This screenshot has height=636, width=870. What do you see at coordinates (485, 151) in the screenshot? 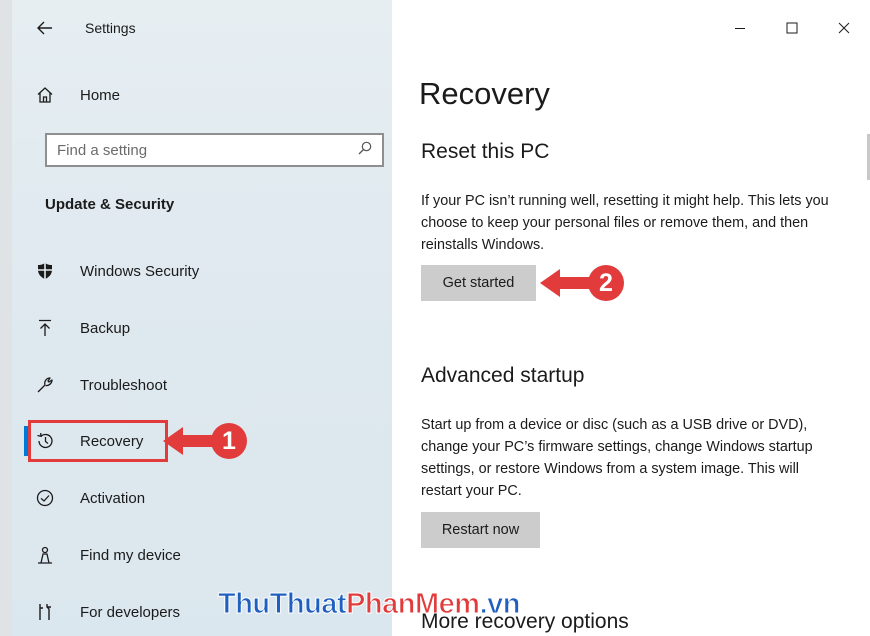
I see `reset-heading: Reset this PC` at bounding box center [485, 151].